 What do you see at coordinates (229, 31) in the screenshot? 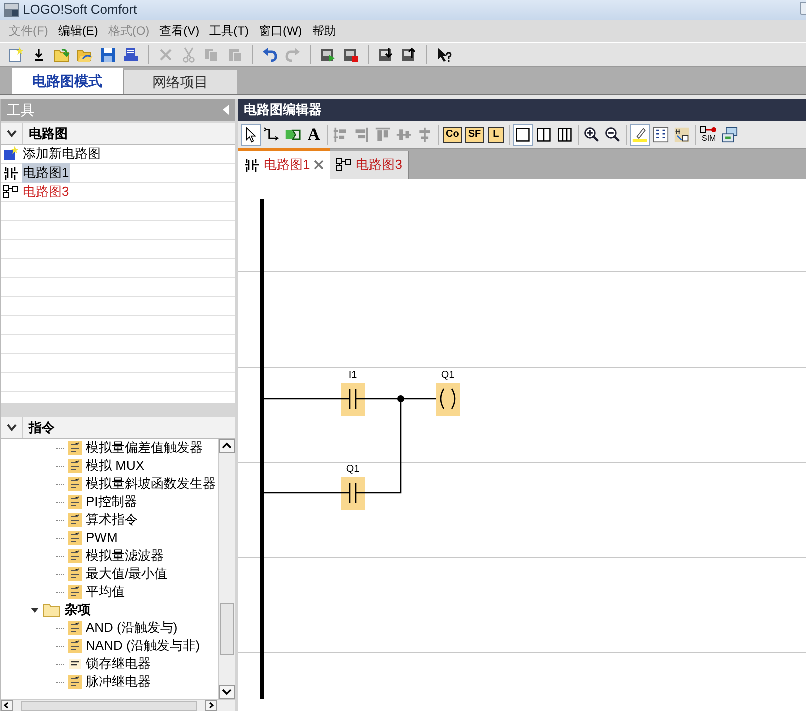
I see `menu-item: 工具(T)` at bounding box center [229, 31].